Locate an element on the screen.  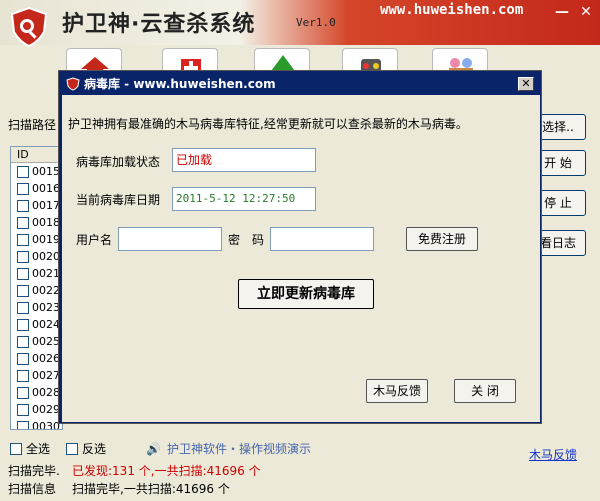
minimize-button: — is located at coordinates (562, 12).